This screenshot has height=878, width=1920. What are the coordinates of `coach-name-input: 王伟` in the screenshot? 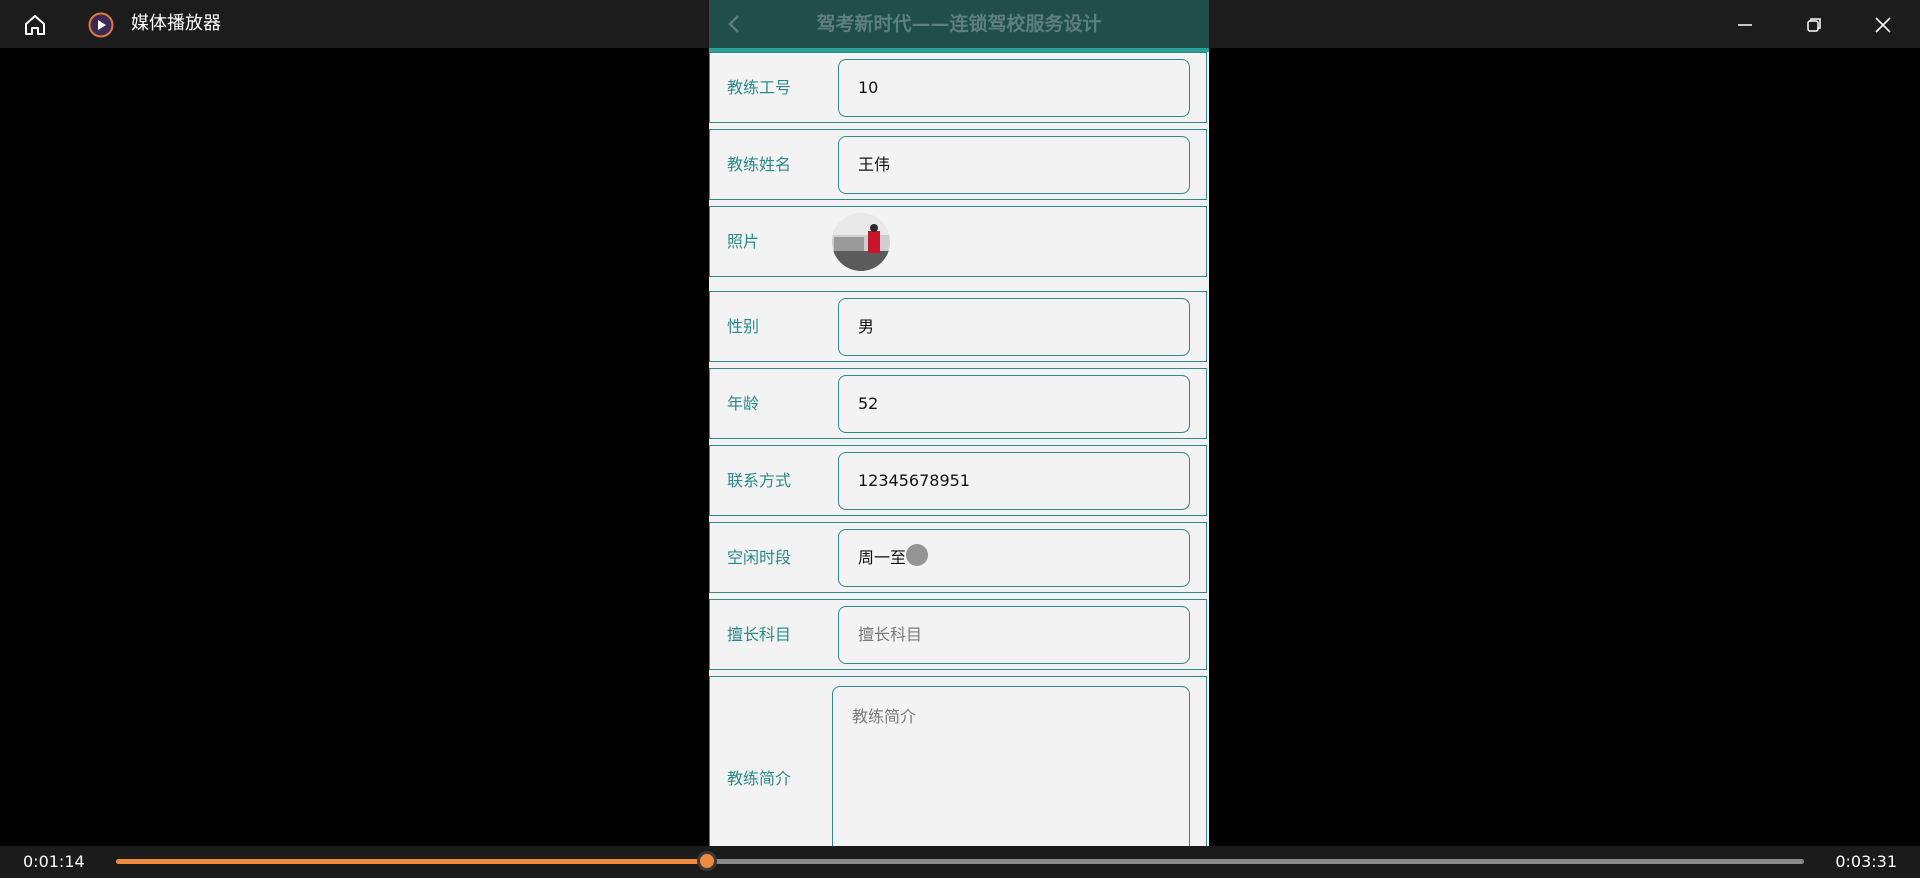 It's located at (1014, 165).